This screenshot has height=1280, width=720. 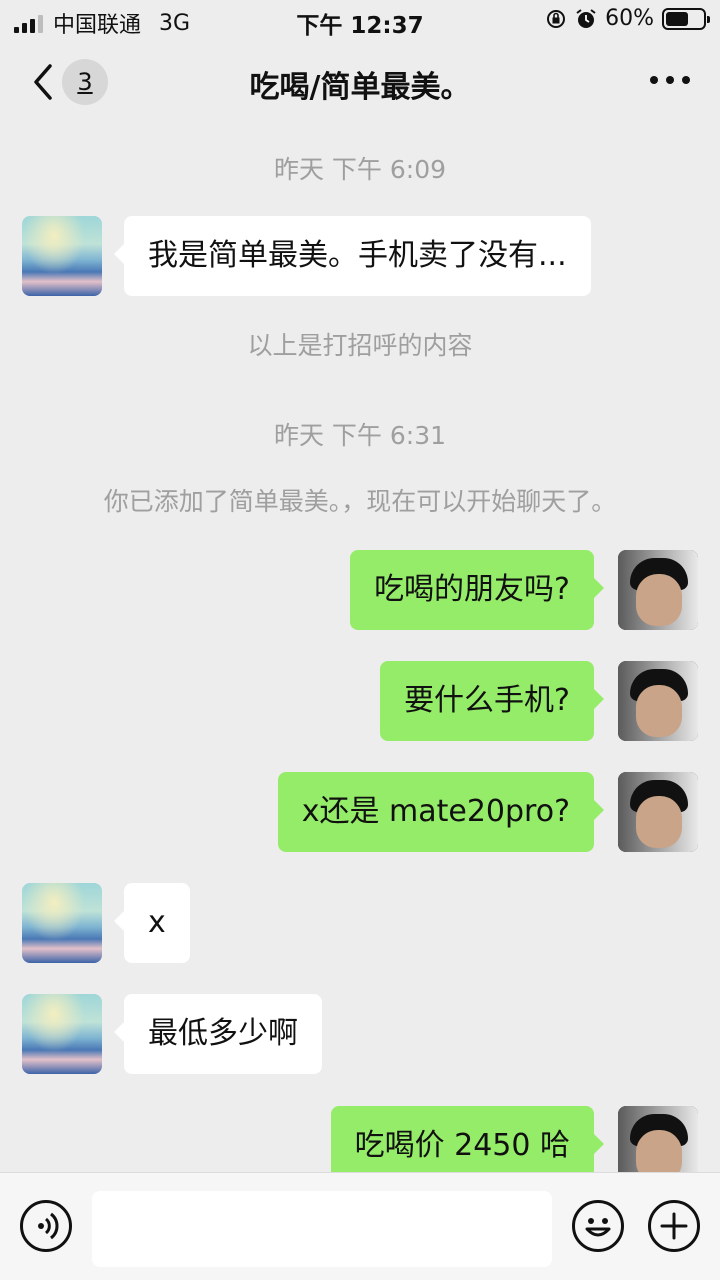 What do you see at coordinates (677, 18) in the screenshot?
I see `battery-fill` at bounding box center [677, 18].